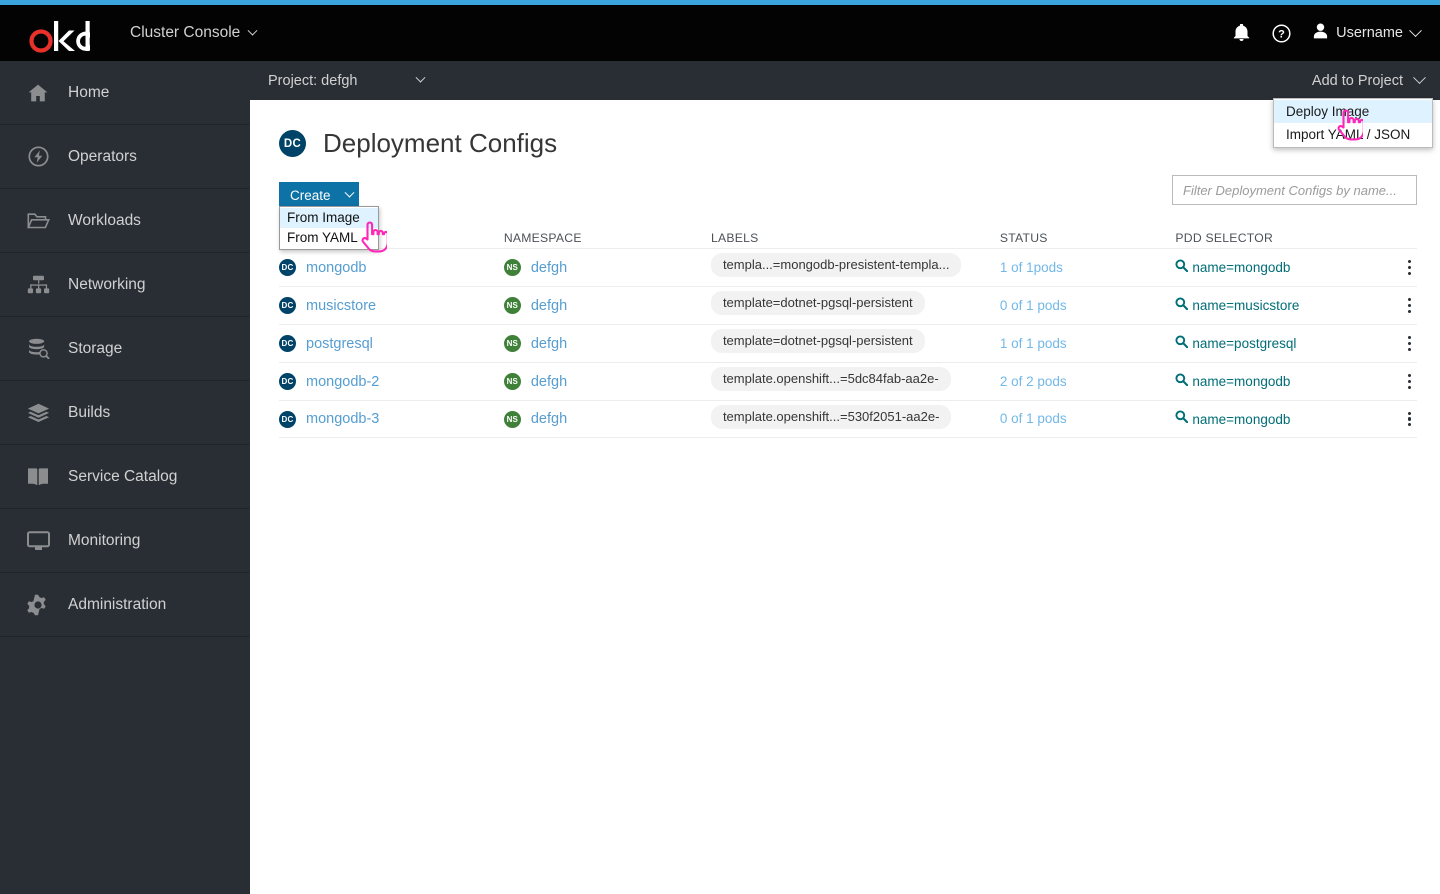 Image resolution: width=1440 pixels, height=894 pixels. I want to click on sidebar-item-monitoring: Monitoring, so click(125, 541).